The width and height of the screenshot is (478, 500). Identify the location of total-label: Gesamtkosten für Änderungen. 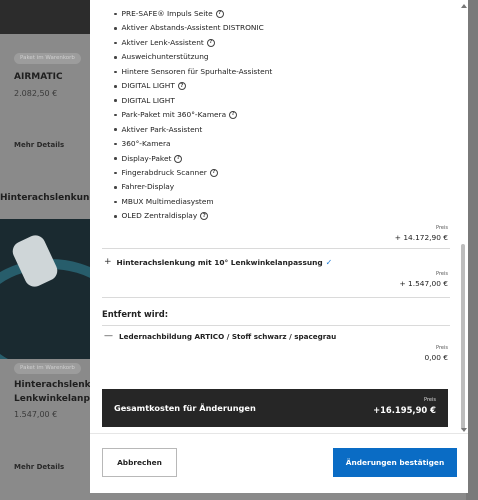
(185, 408).